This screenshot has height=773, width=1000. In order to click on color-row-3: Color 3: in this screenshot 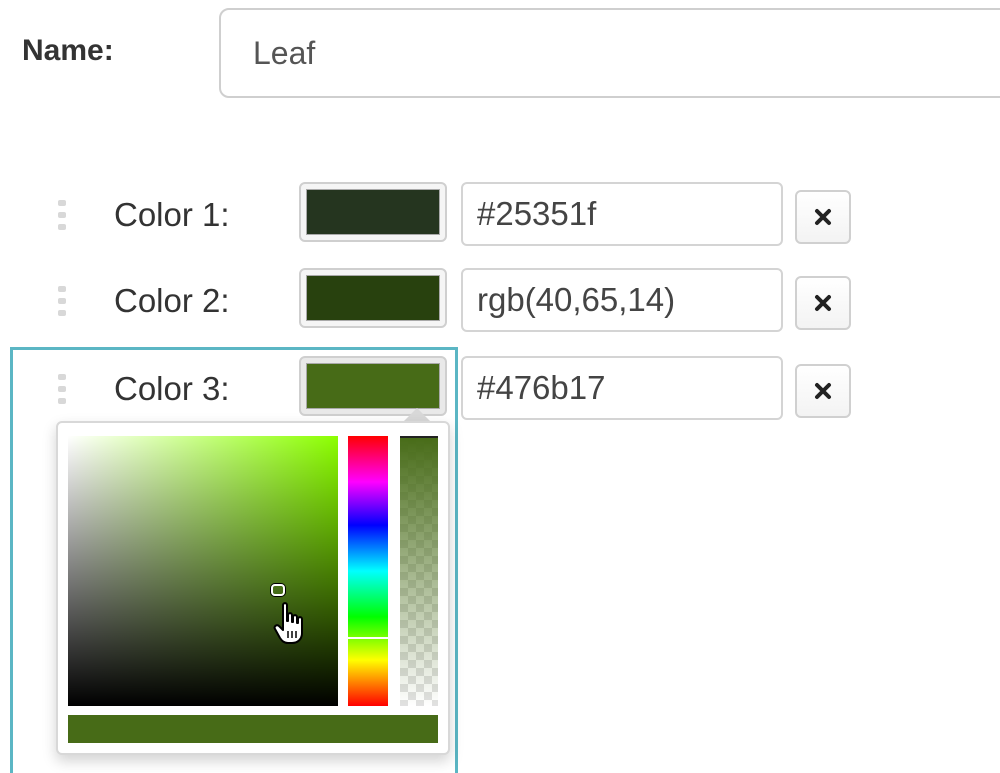, I will do `click(500, 388)`.